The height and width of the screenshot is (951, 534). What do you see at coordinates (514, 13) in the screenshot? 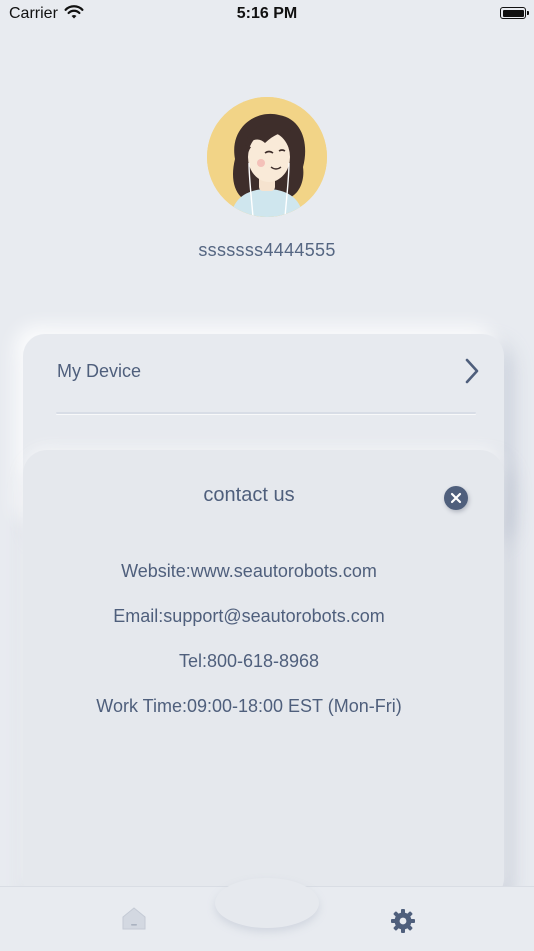
I see `battery-icon` at bounding box center [514, 13].